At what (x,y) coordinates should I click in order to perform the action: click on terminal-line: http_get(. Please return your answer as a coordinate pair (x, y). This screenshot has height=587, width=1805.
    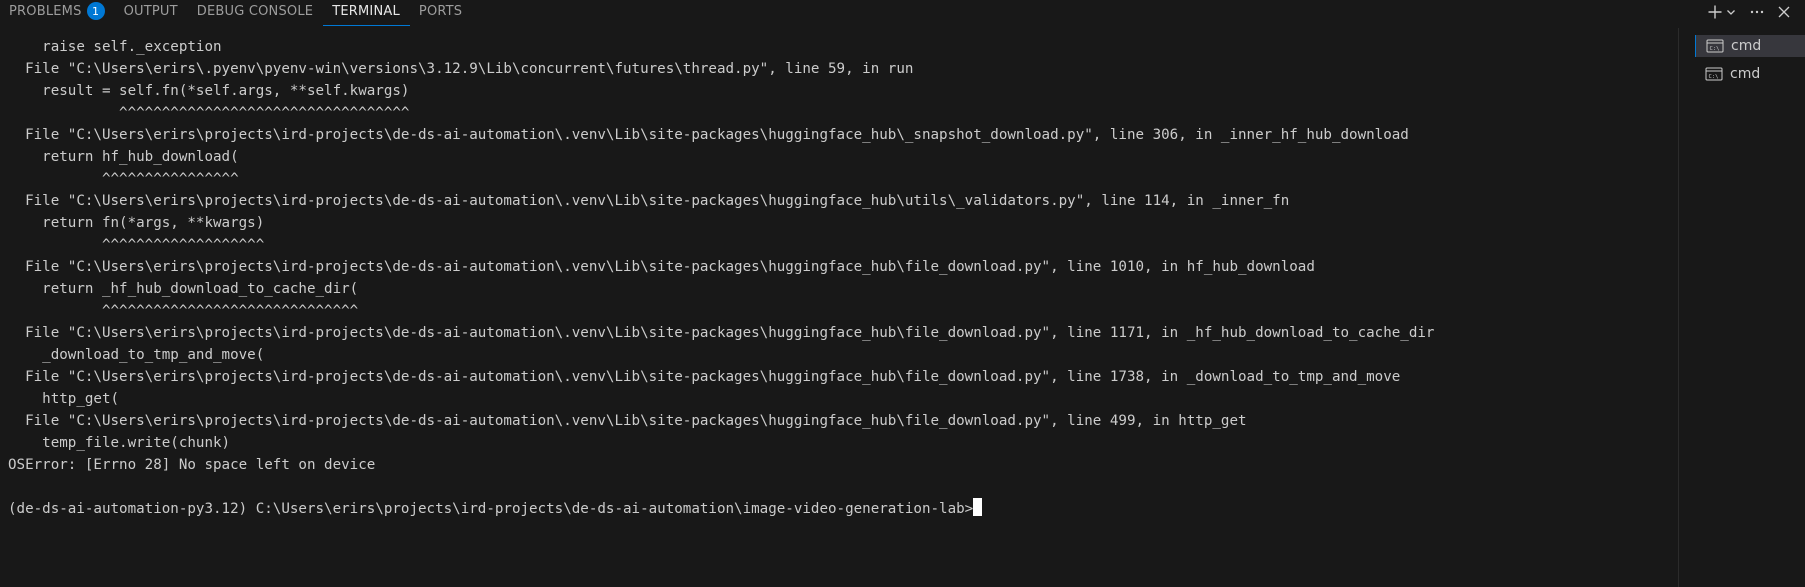
    Looking at the image, I should click on (64, 399).